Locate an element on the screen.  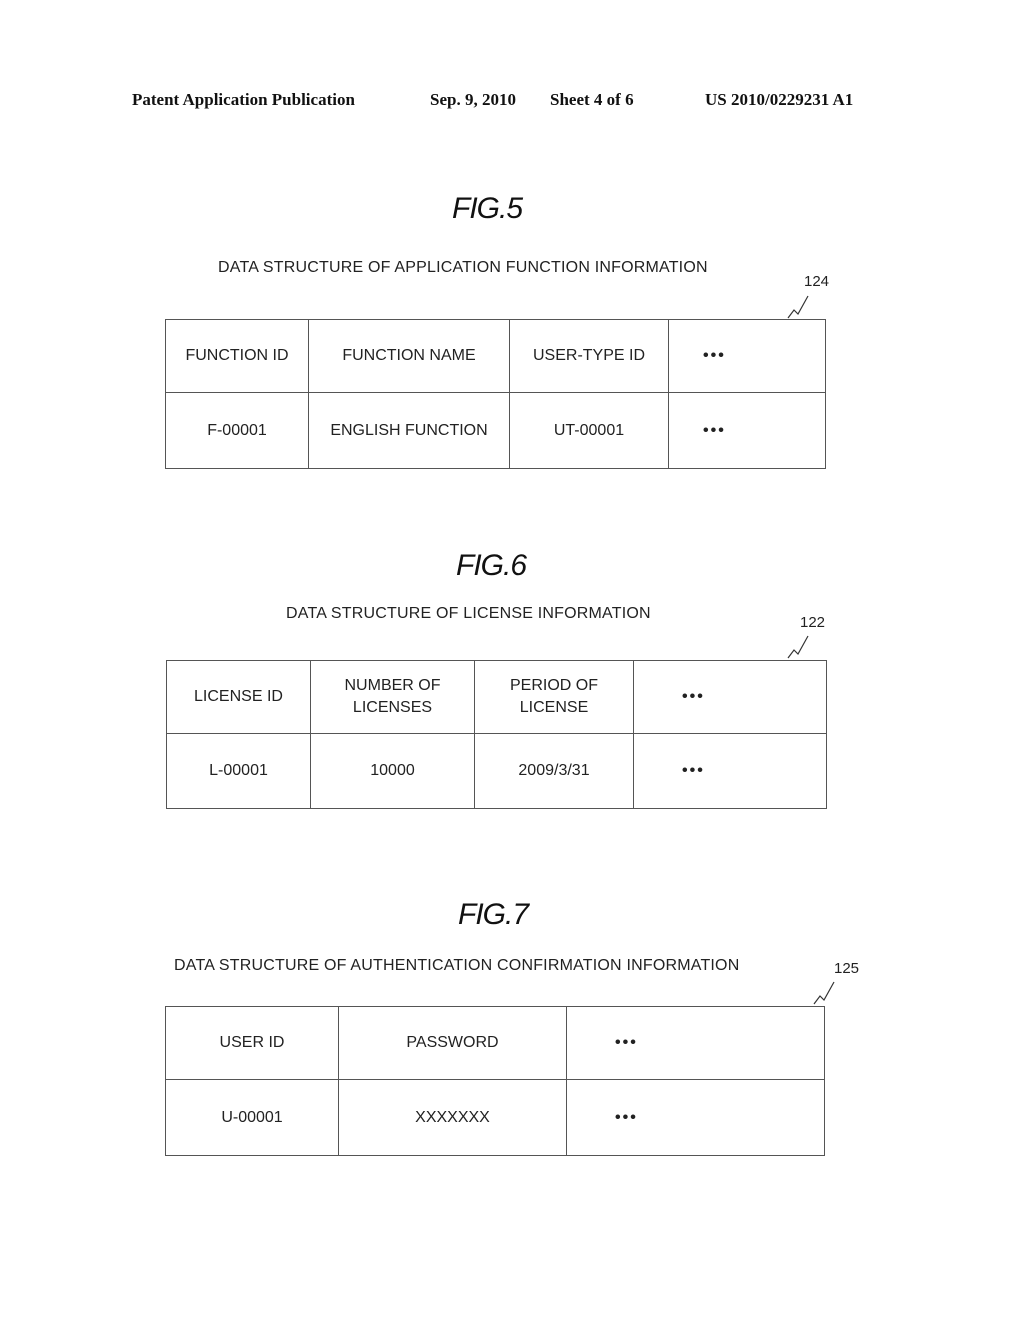
header-cell: FUNCTION ID is located at coordinates (237, 356).